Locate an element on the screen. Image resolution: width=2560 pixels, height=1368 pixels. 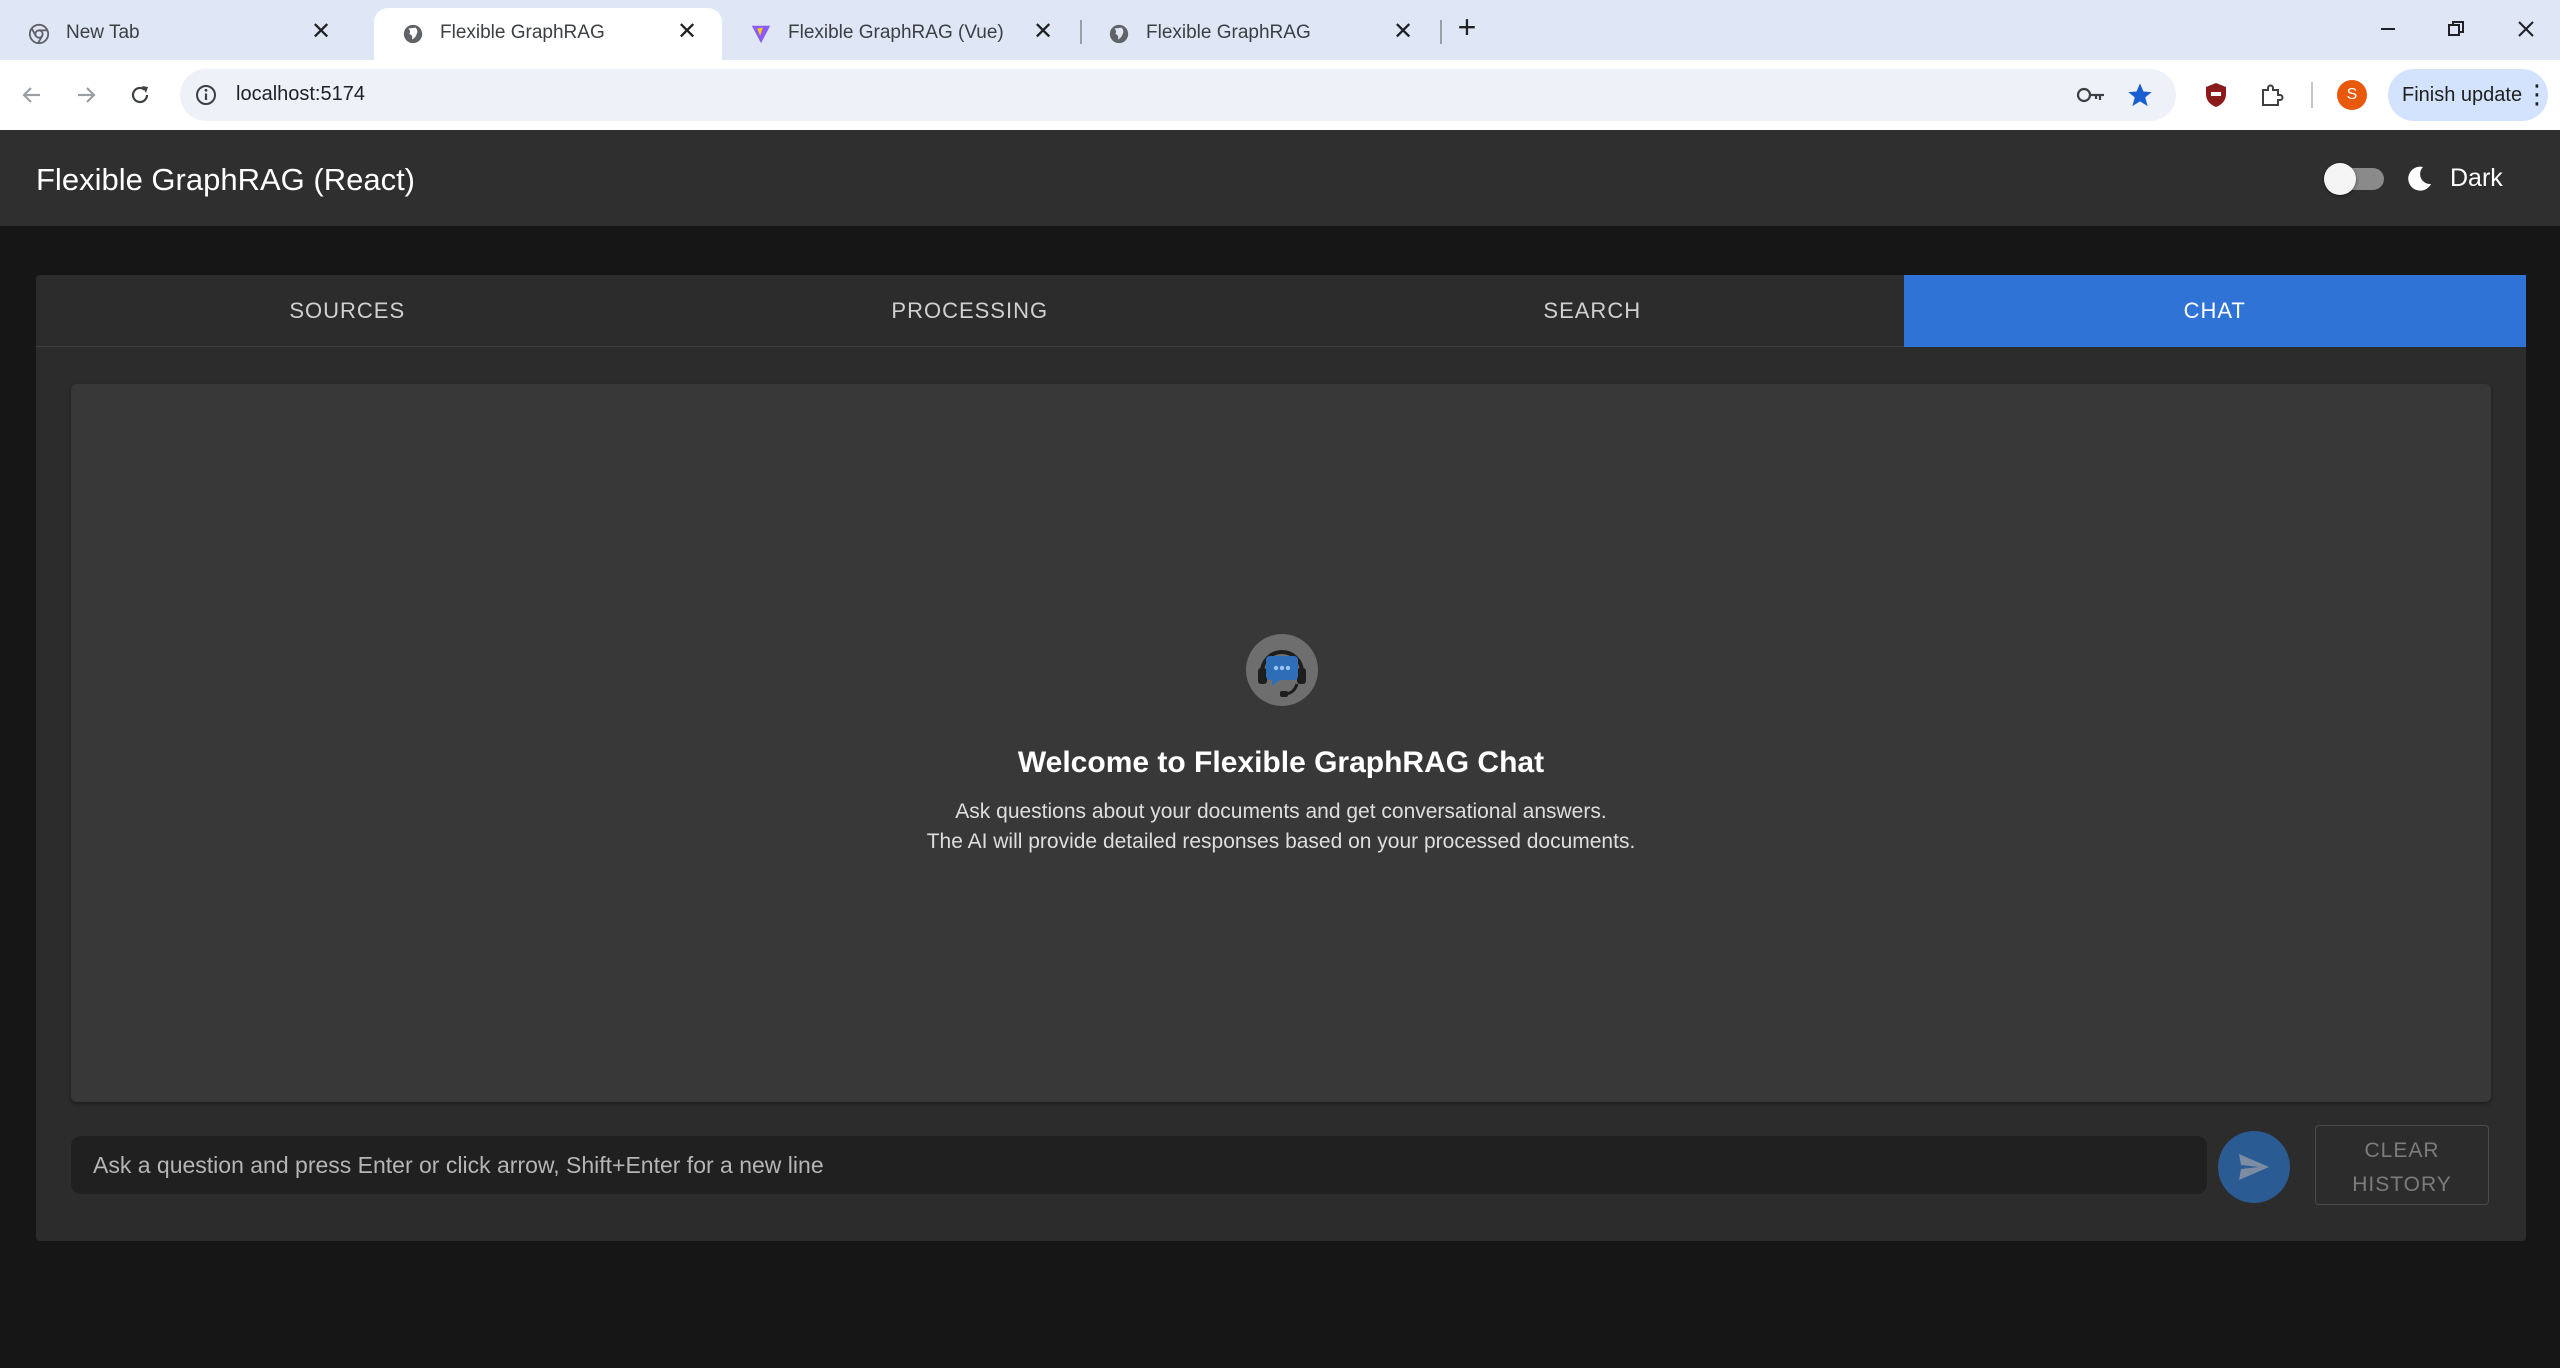
key-icon is located at coordinates (2091, 95).